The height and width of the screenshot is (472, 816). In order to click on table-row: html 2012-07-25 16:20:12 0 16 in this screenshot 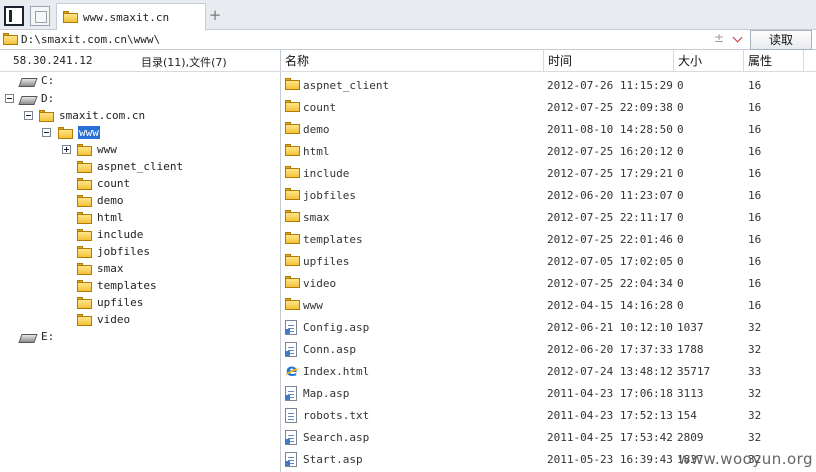, I will do `click(548, 152)`.